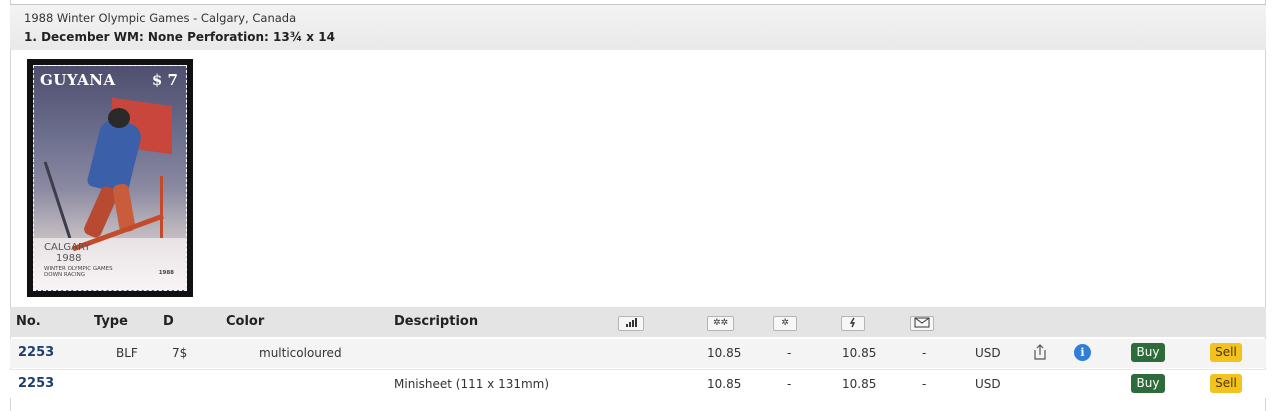 The image size is (1280, 411). I want to click on stamp-country: GUYANA, so click(78, 80).